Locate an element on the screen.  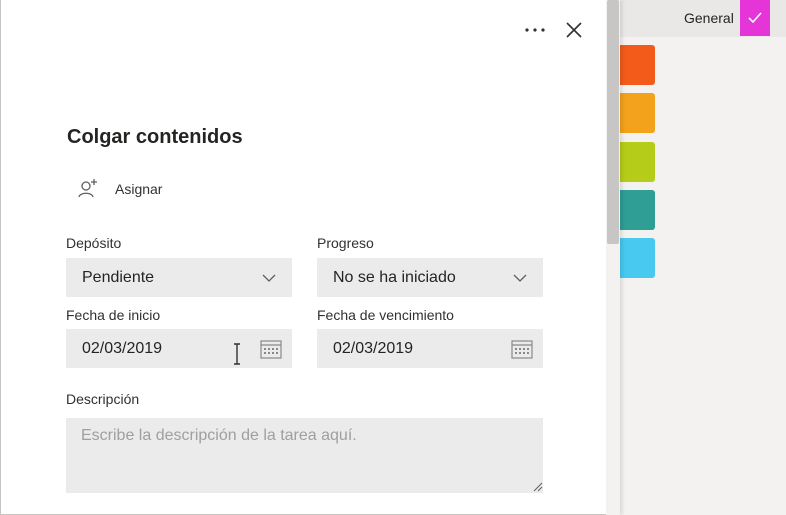
start-date-value: 02/03/2019 is located at coordinates (122, 348).